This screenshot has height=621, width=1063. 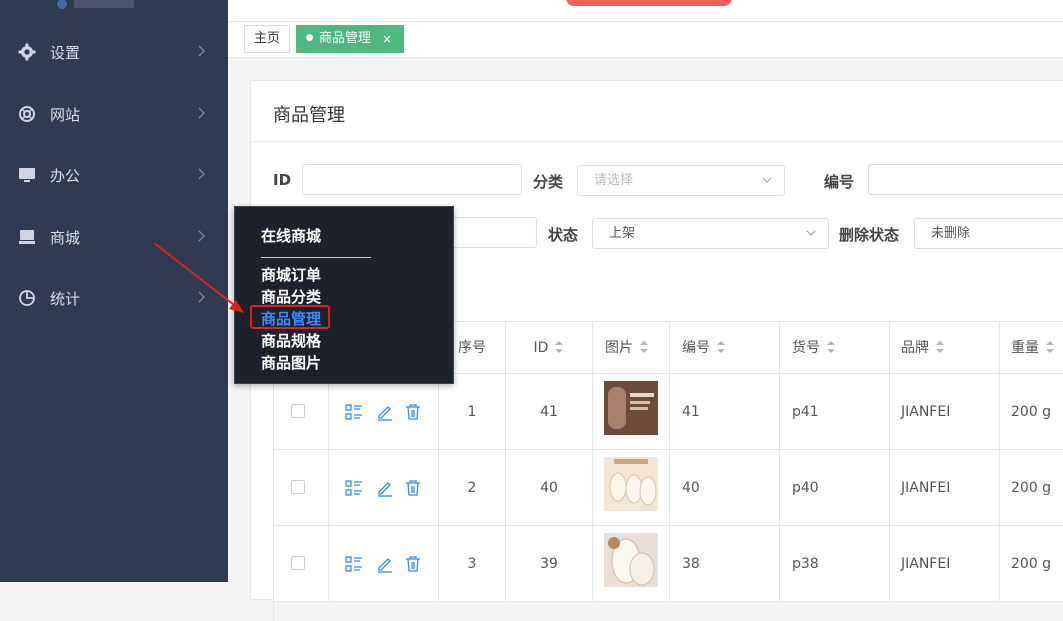 I want to click on th-weight: 重量, so click(x=1031, y=348).